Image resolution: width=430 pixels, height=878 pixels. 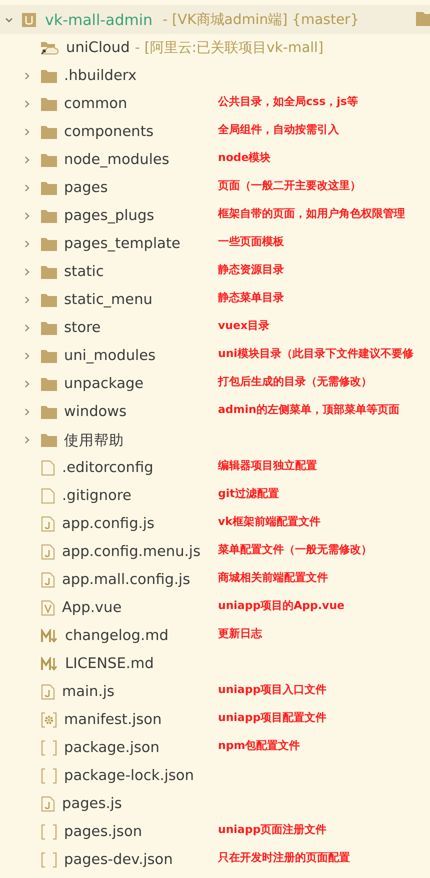 I want to click on annotation: 编辑器项目独立配置, so click(x=267, y=465).